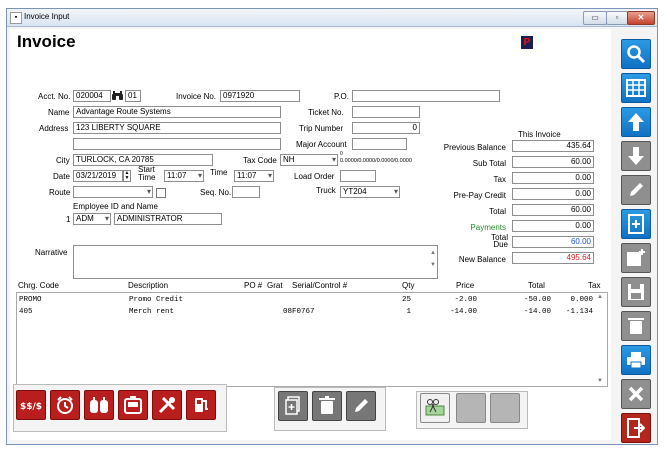  Describe the element at coordinates (426, 96) in the screenshot. I see `po-field` at that location.